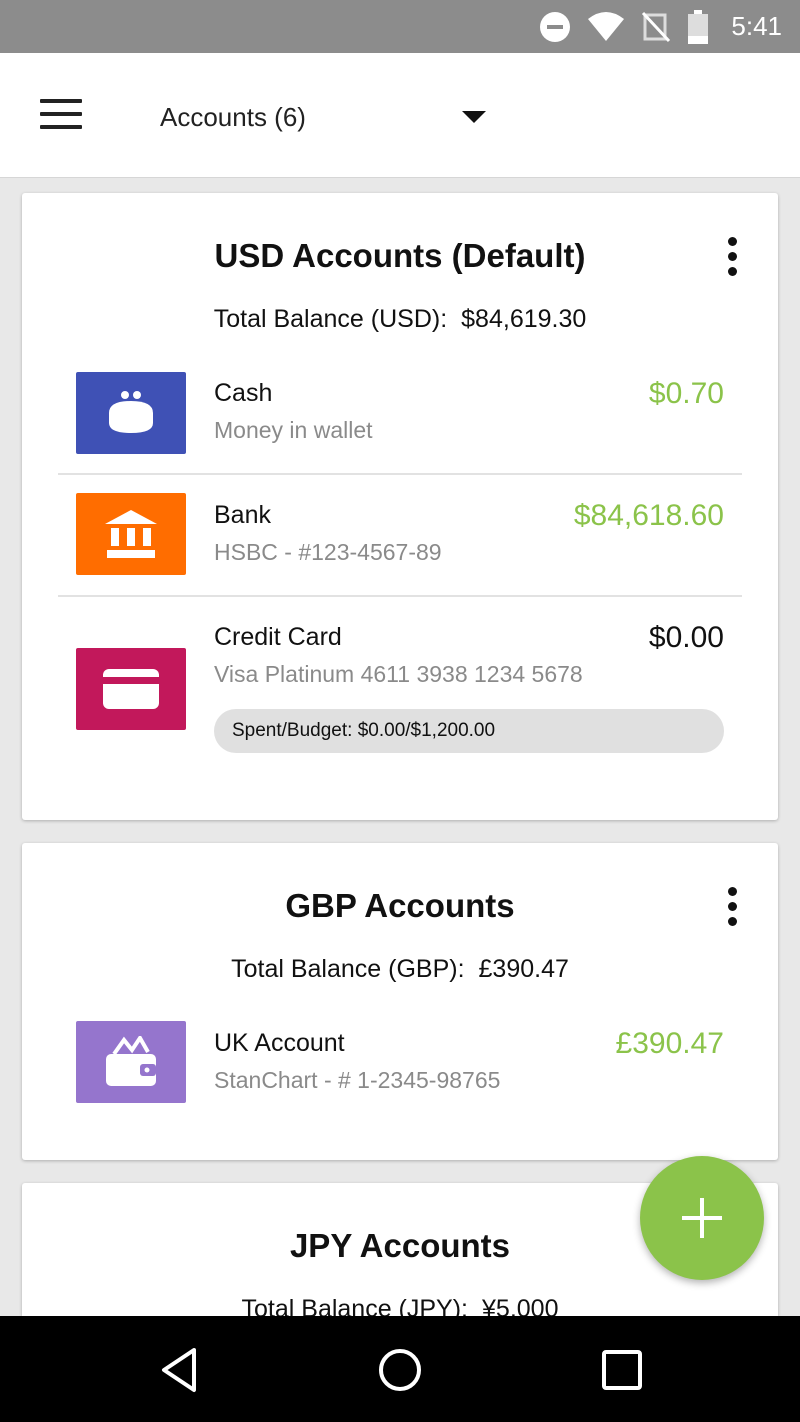 Image resolution: width=800 pixels, height=1422 pixels. Describe the element at coordinates (180, 1370) in the screenshot. I see `back-icon` at that location.